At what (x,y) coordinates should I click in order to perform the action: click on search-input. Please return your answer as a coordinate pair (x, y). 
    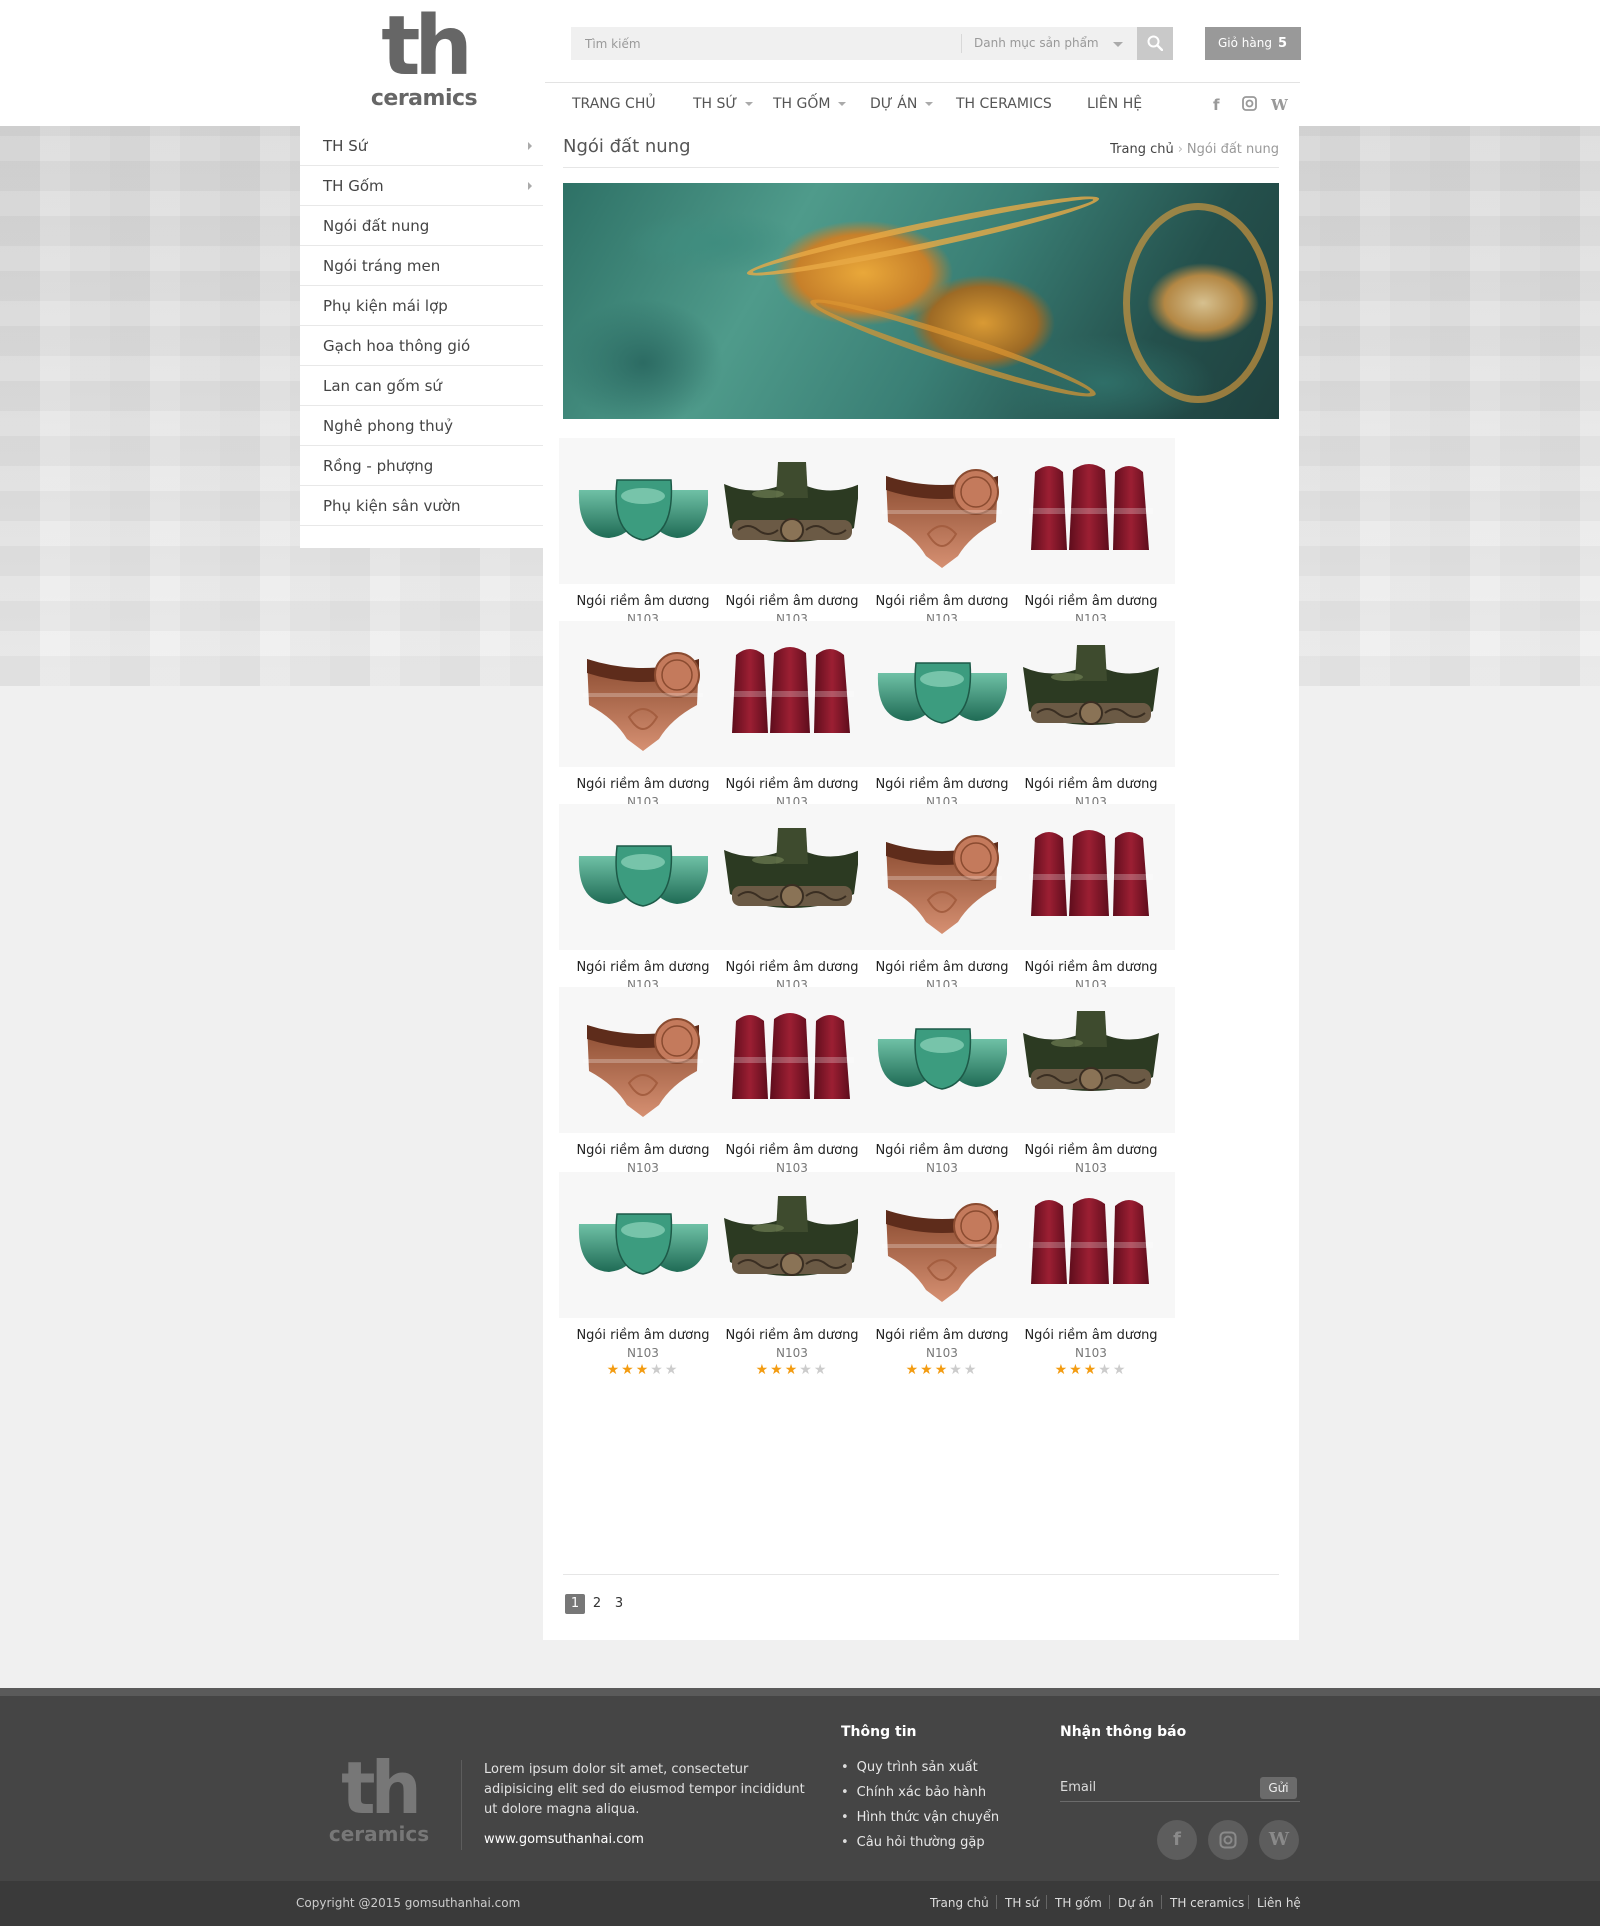
    Looking at the image, I should click on (766, 43).